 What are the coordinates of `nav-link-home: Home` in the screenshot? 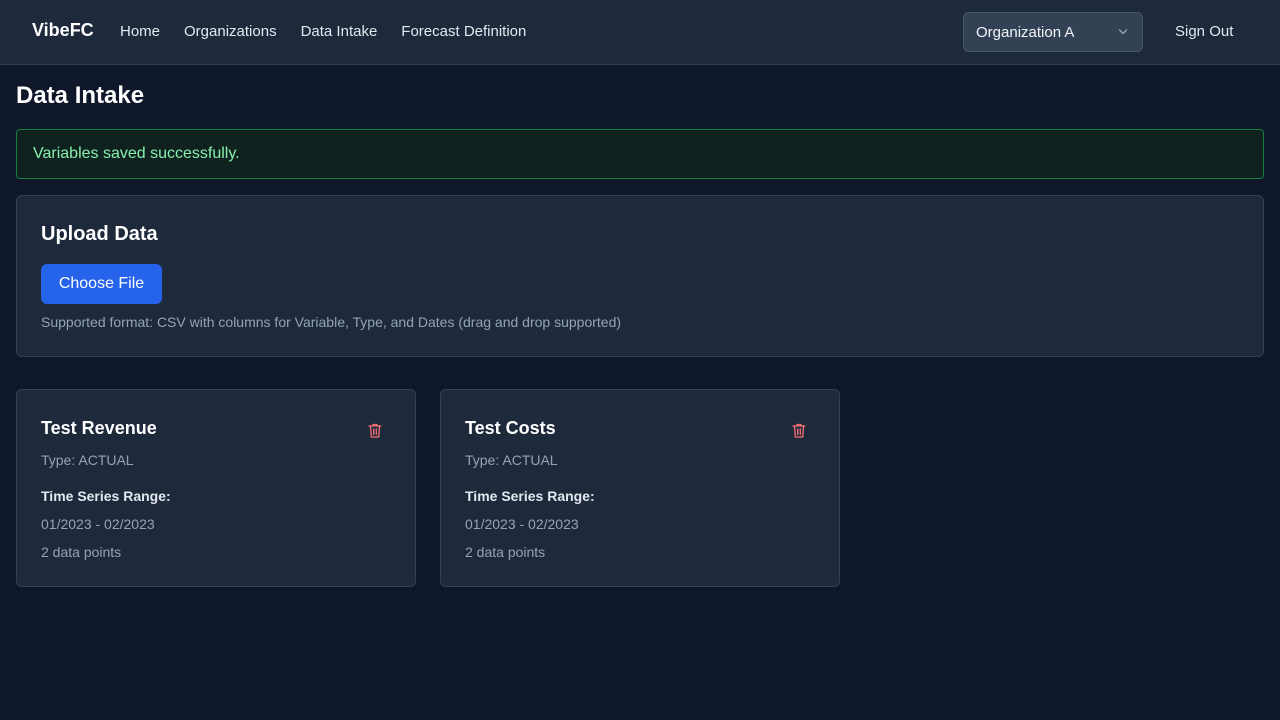 It's located at (140, 31).